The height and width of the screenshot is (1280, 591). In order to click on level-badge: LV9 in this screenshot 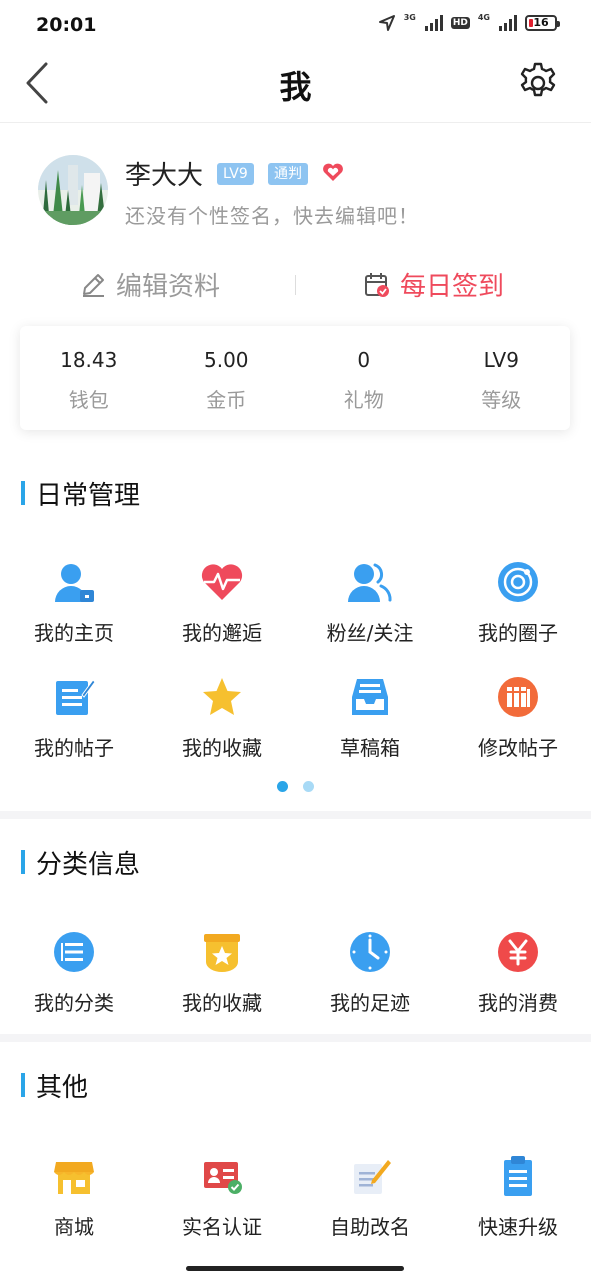, I will do `click(235, 174)`.